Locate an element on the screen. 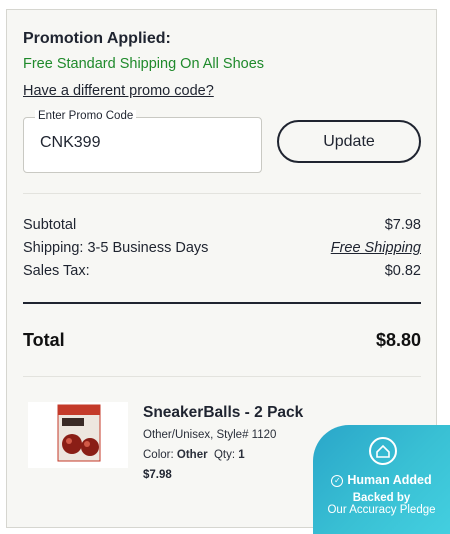 The image size is (450, 534). color-value: Other is located at coordinates (192, 455).